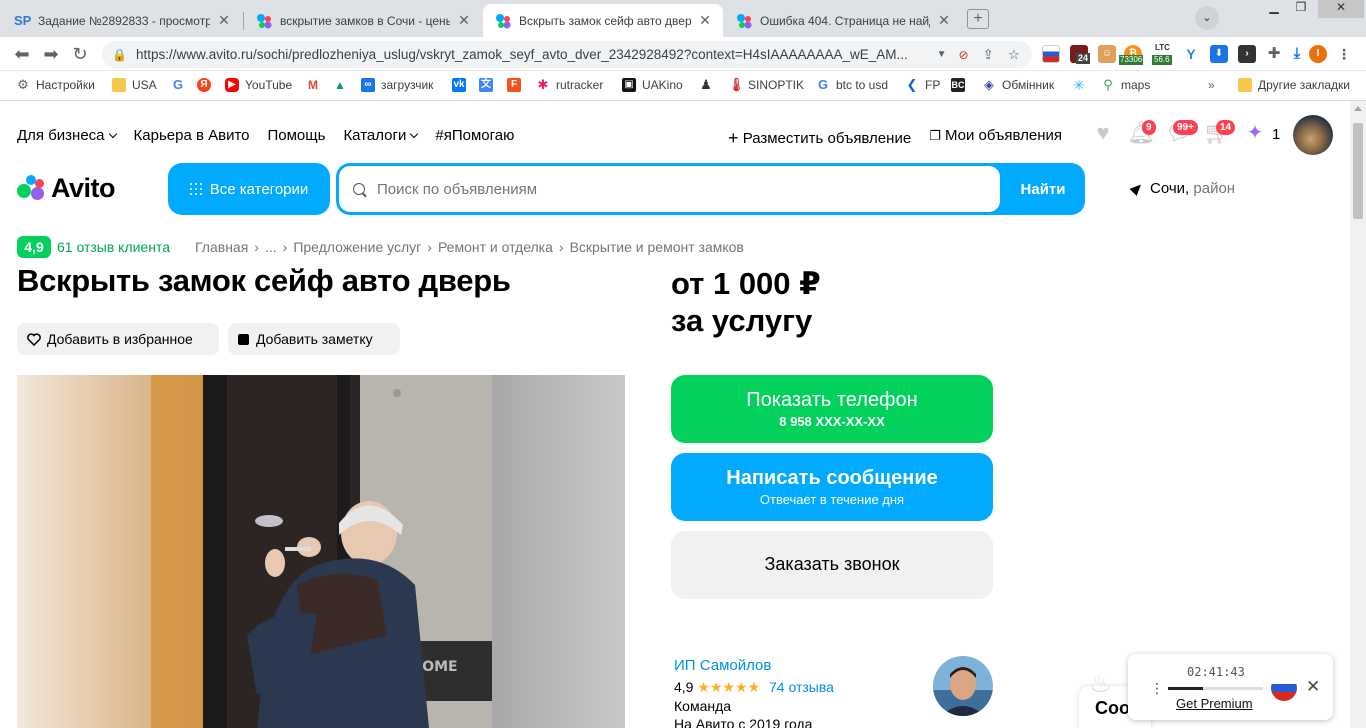 Image resolution: width=1366 pixels, height=728 pixels. I want to click on browser-tab: SP Задание №2892833 - просмотр з ✕, so click(122, 20).